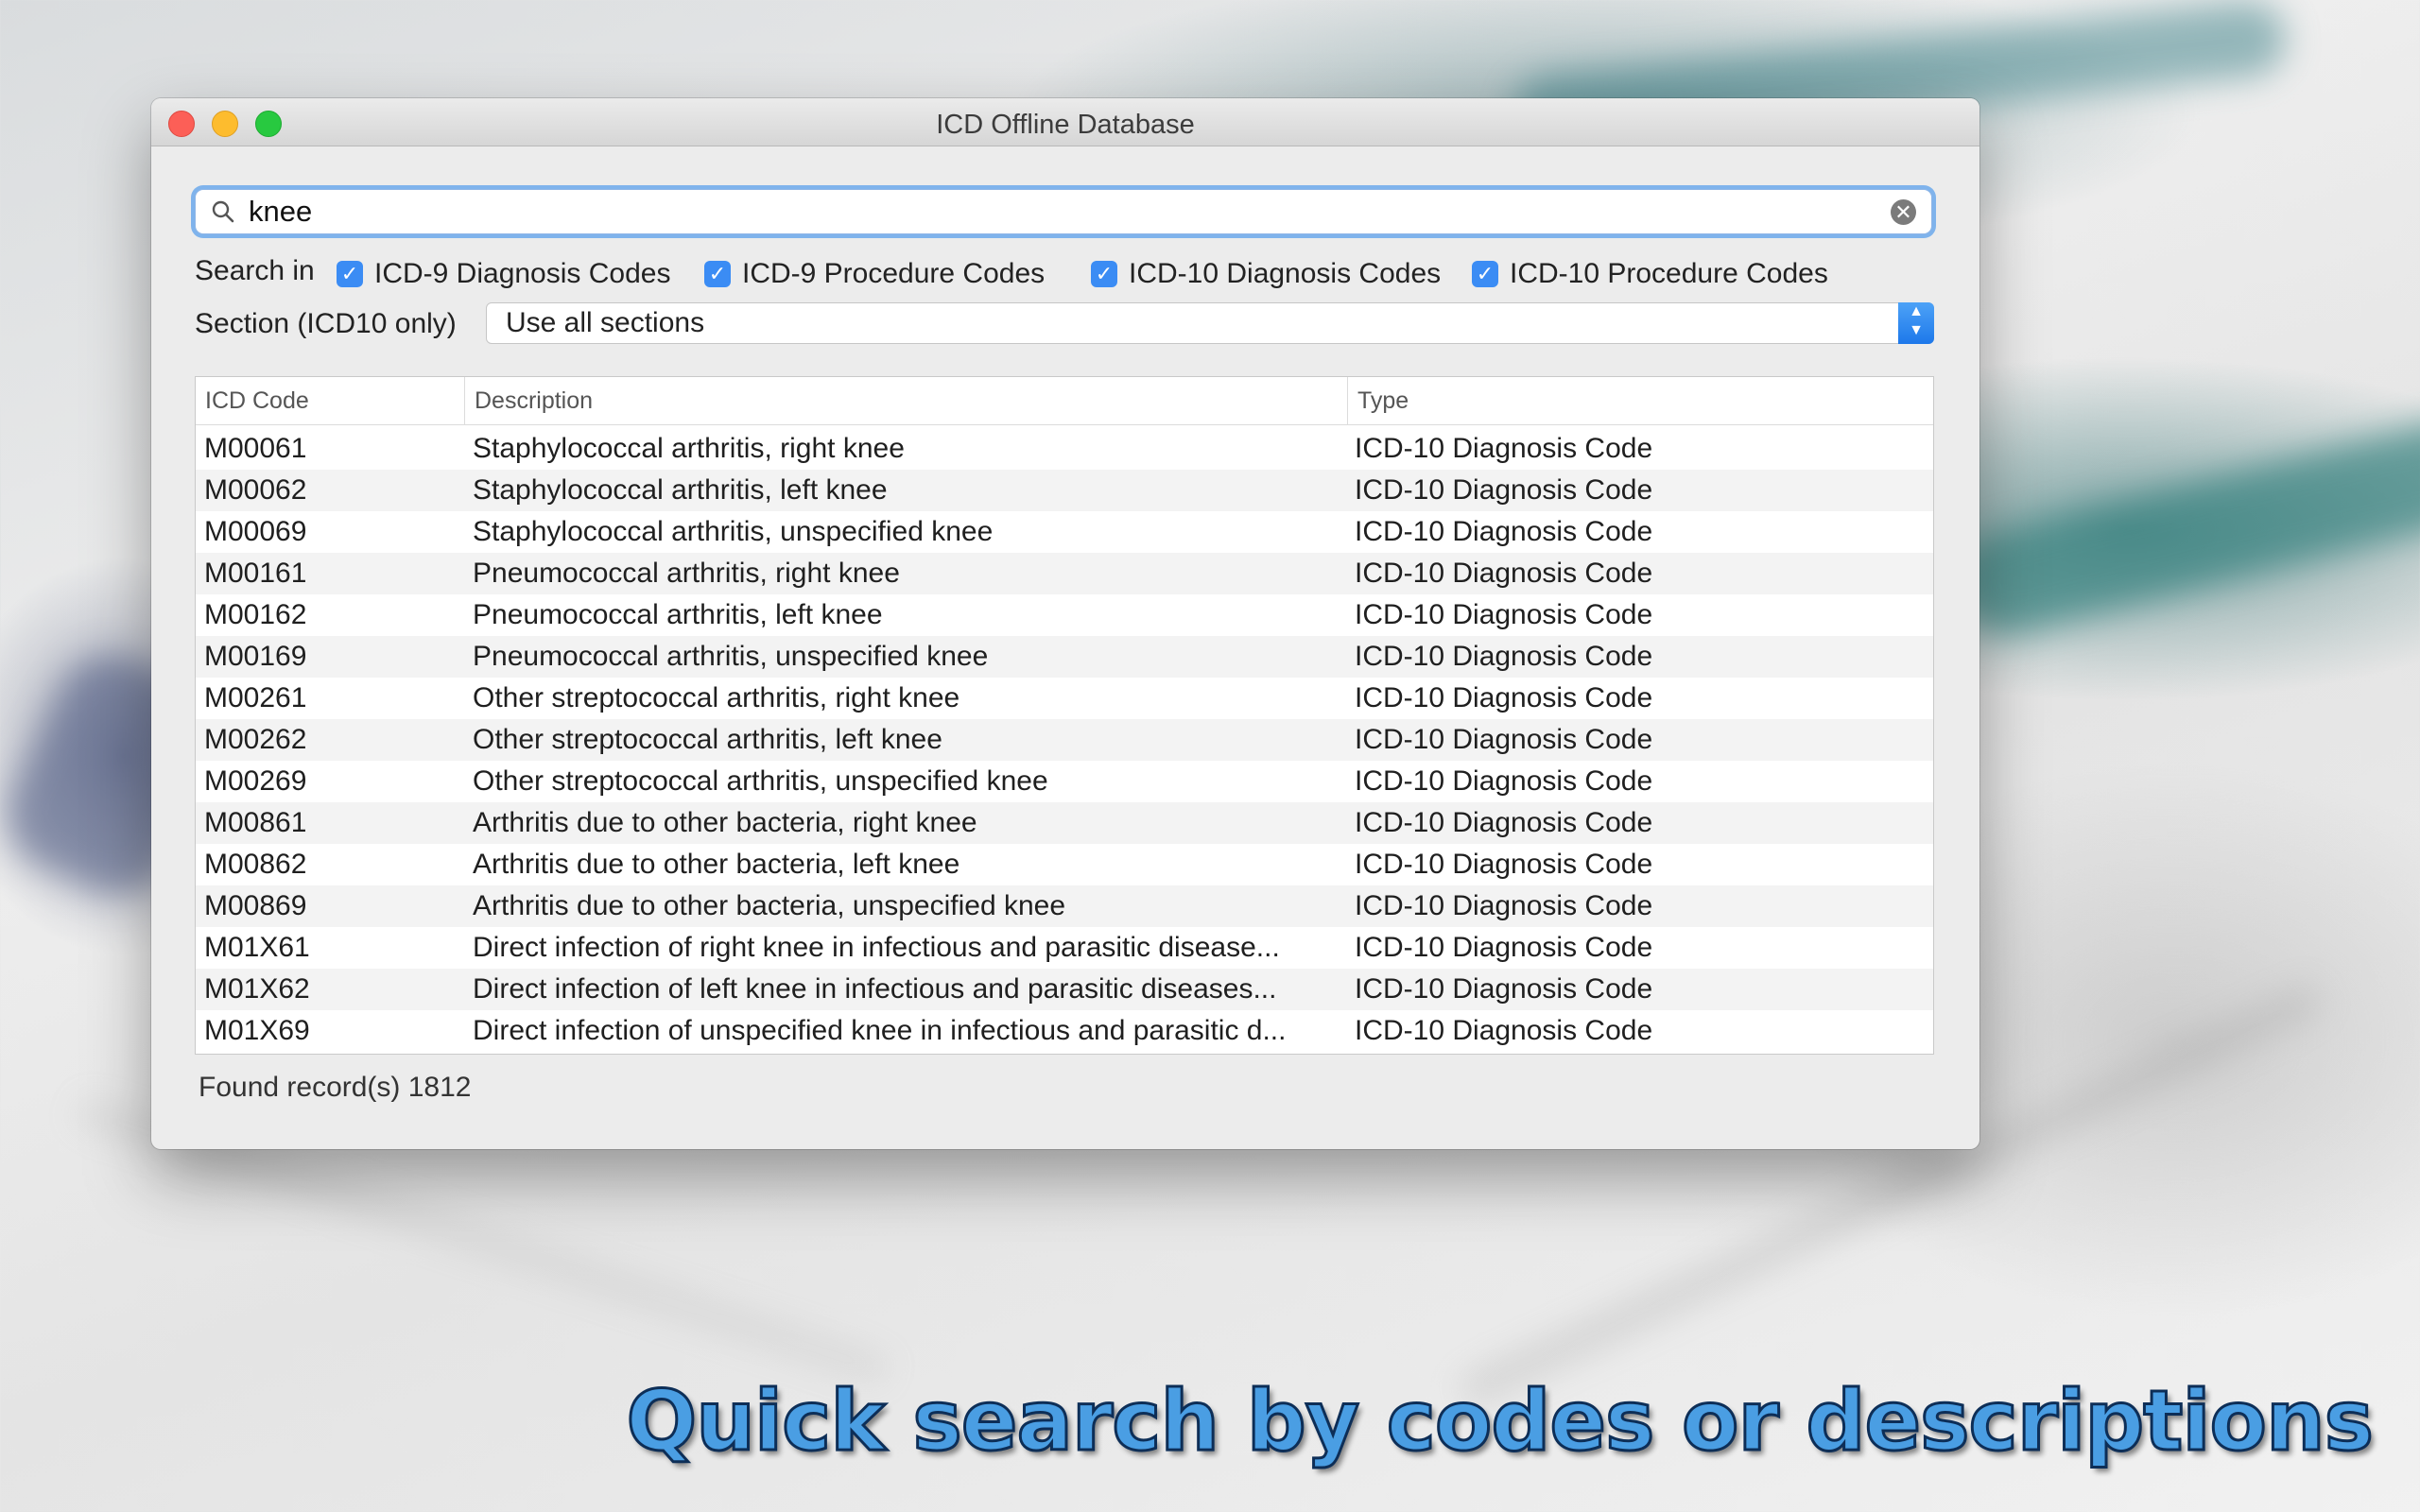 The width and height of the screenshot is (2420, 1512). Describe the element at coordinates (257, 947) in the screenshot. I see `icd-code-cell: M01X61` at that location.